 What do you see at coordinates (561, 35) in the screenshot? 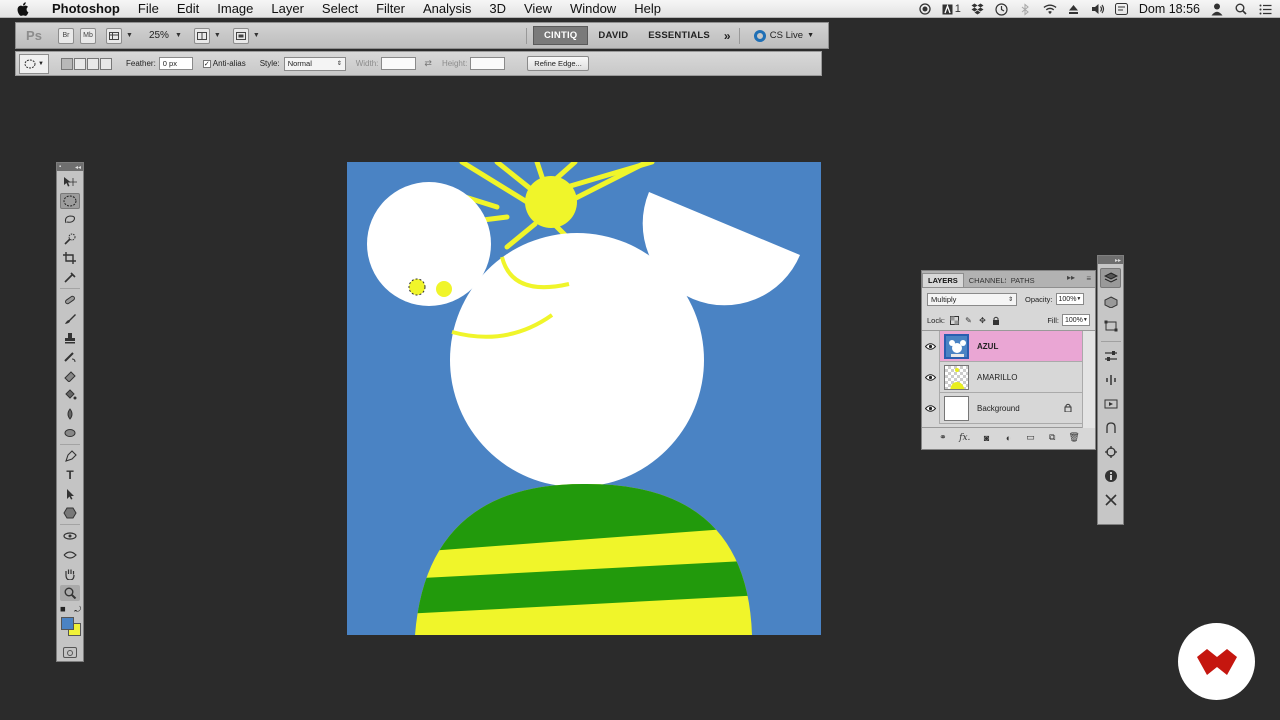
I see `workspace-cintiq: CINTIQ` at bounding box center [561, 35].